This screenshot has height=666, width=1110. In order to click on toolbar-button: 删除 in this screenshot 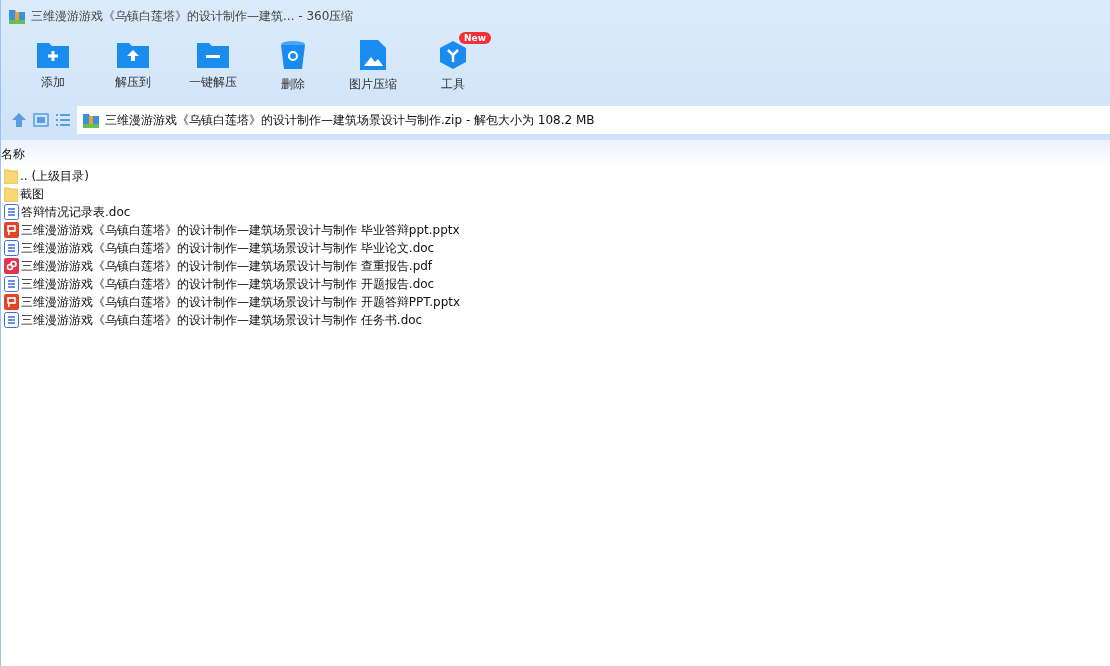, I will do `click(293, 67)`.